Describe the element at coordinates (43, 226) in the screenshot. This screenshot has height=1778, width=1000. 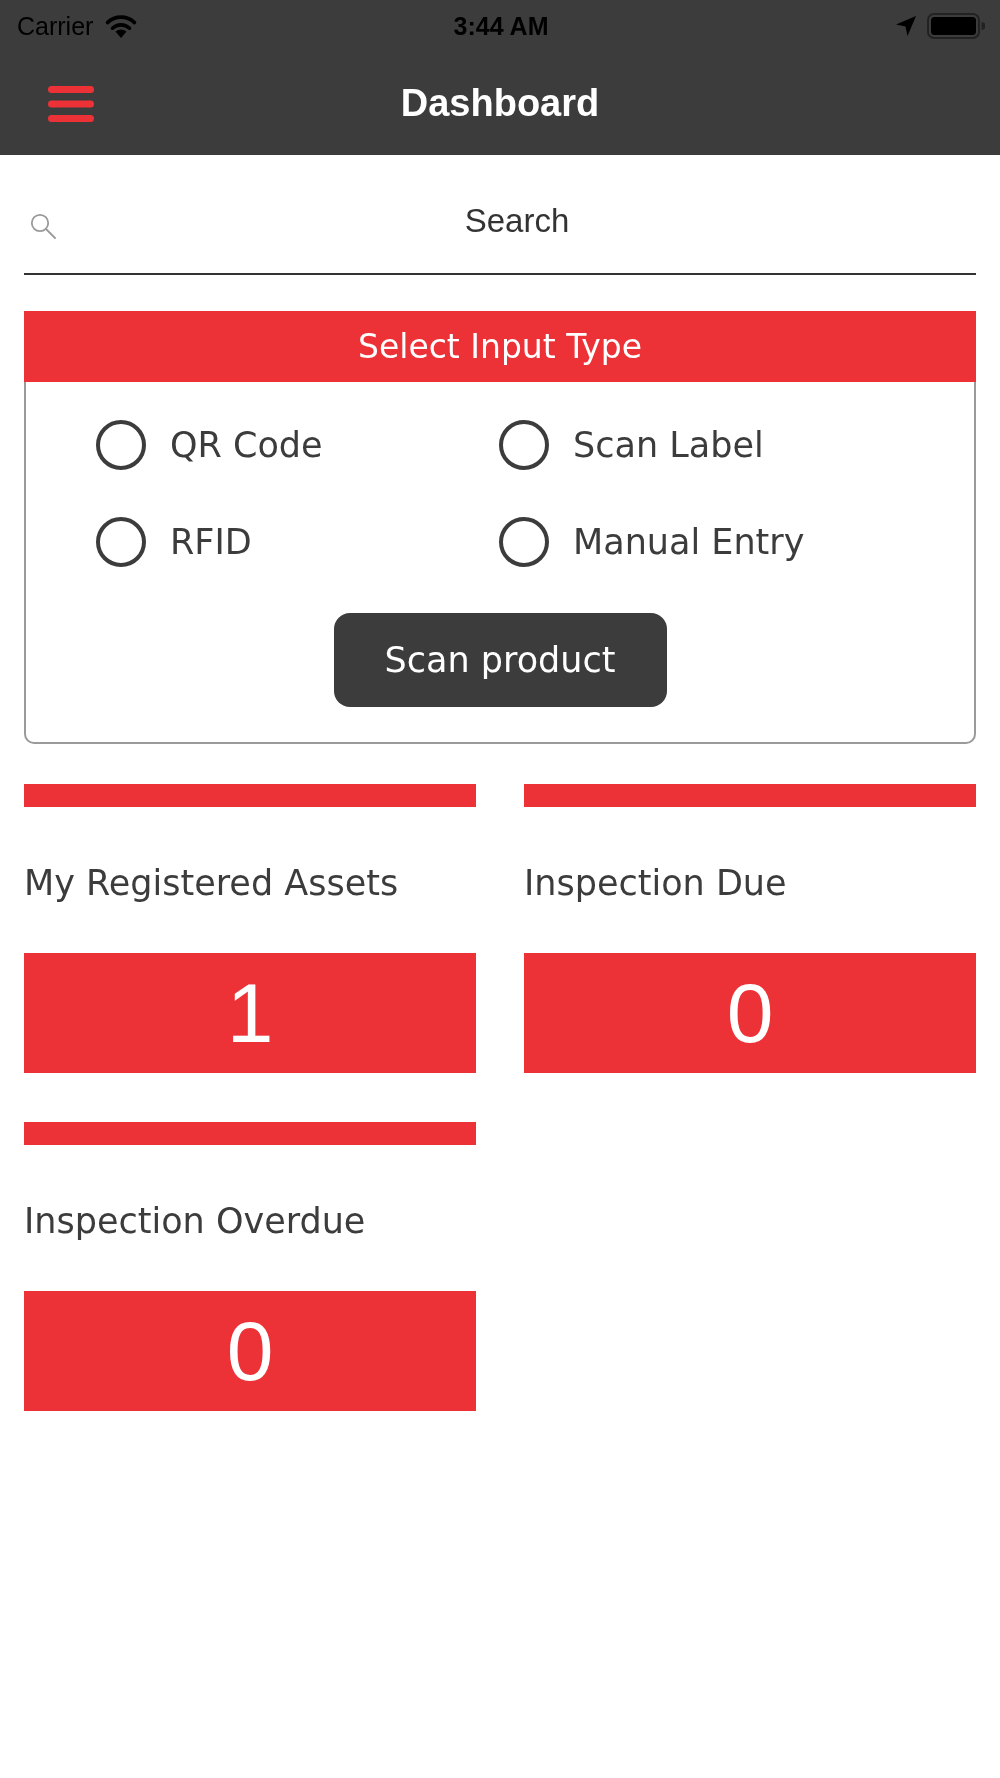
I see `search-icon` at that location.